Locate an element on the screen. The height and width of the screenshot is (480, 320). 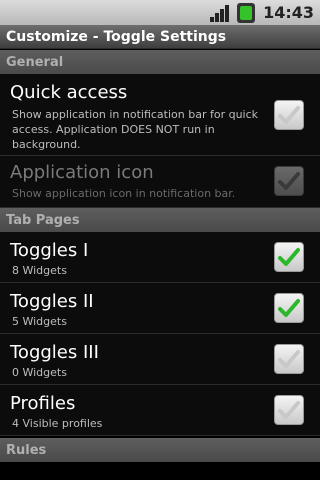
setting-toggles-3: Toggles III 0 Widgets is located at coordinates (160, 359).